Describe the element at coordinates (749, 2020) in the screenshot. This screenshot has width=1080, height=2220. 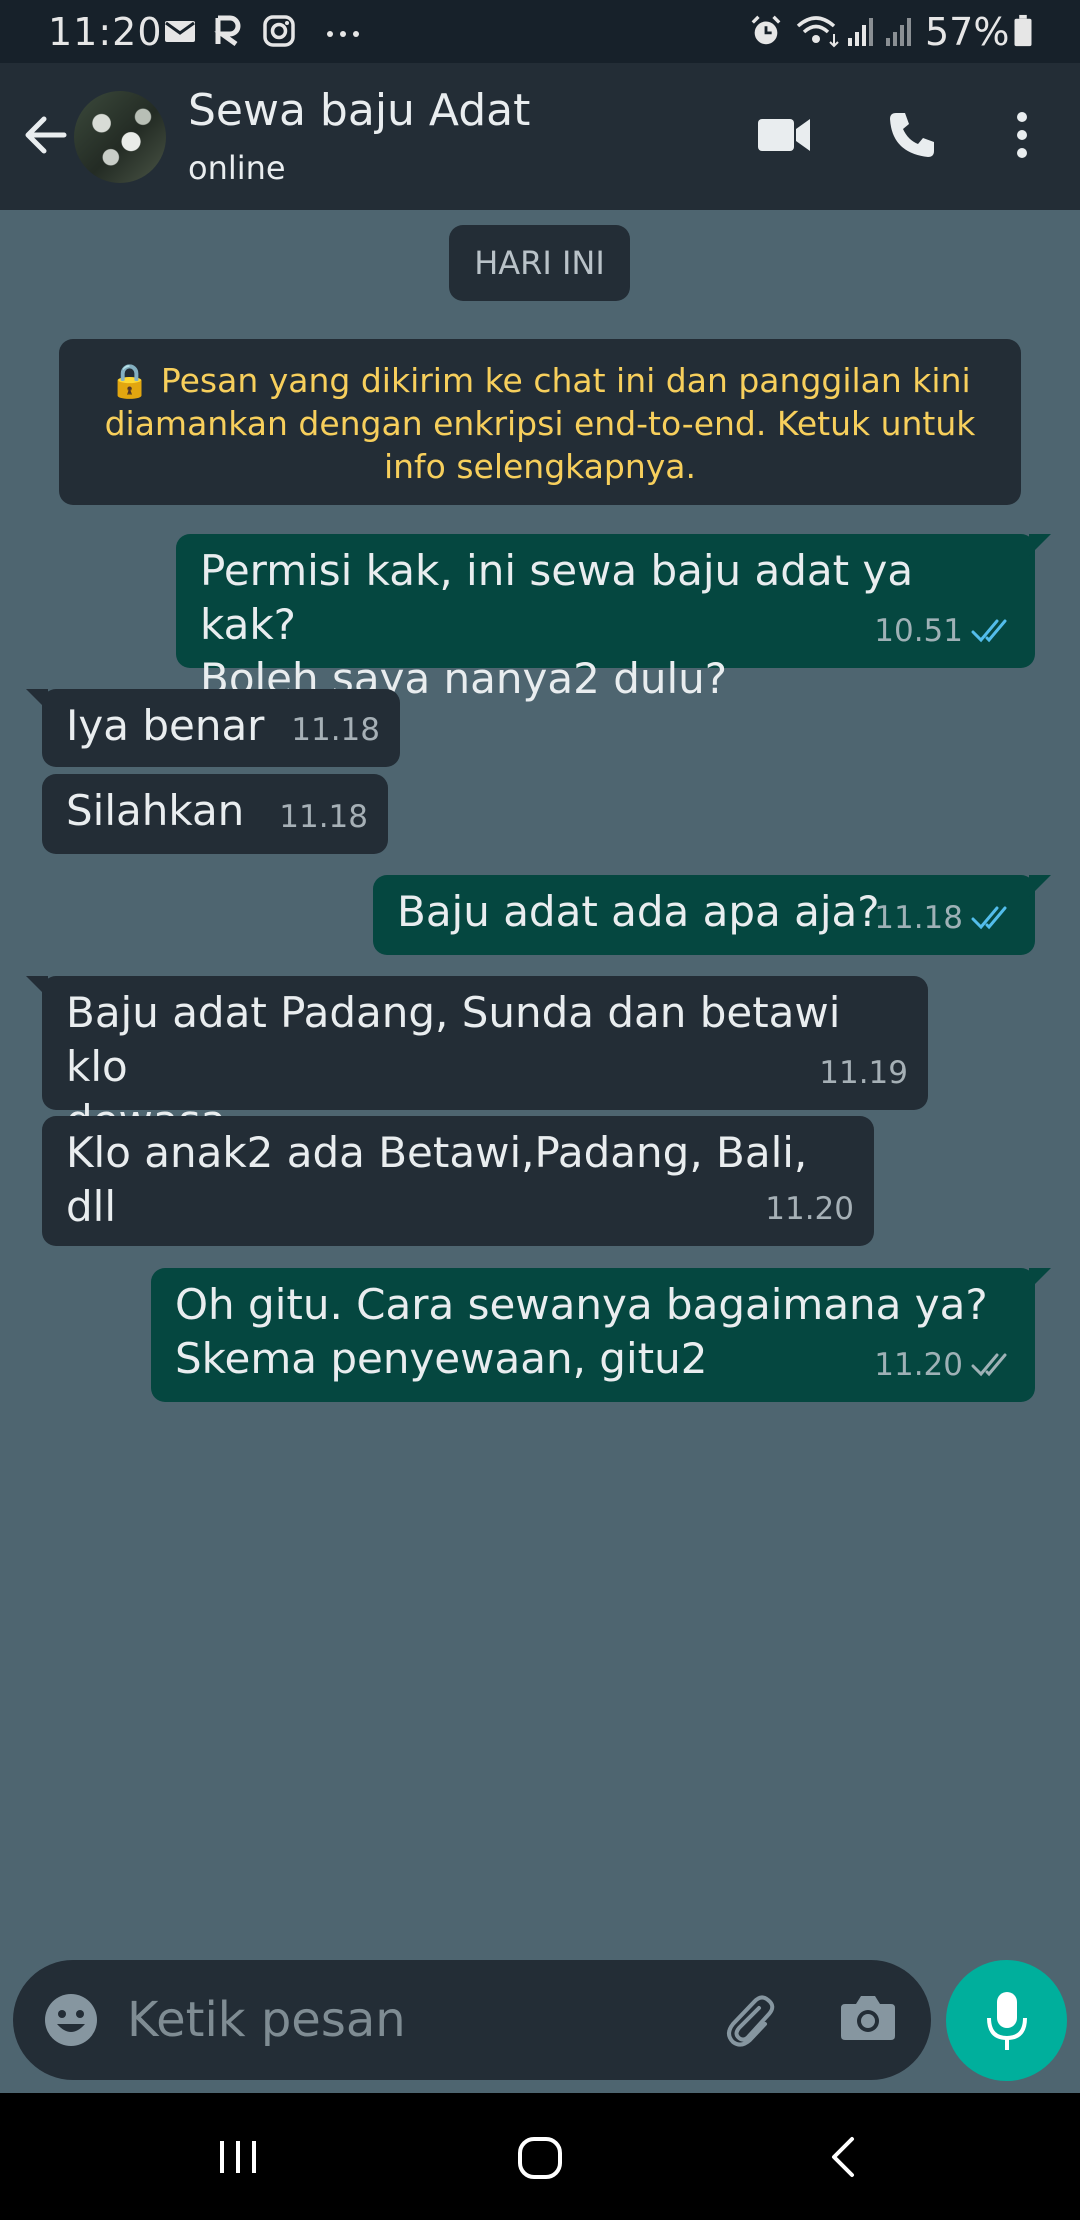
I see `attach-icon` at that location.